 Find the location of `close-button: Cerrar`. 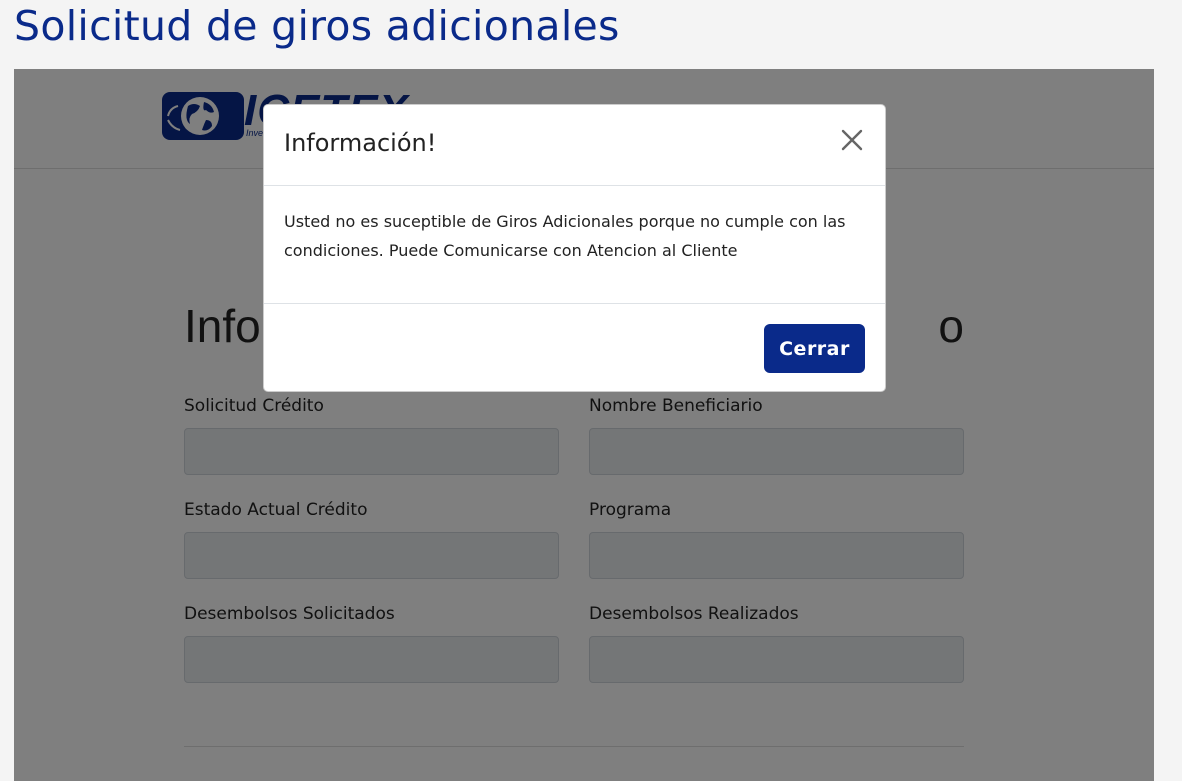

close-button: Cerrar is located at coordinates (814, 348).